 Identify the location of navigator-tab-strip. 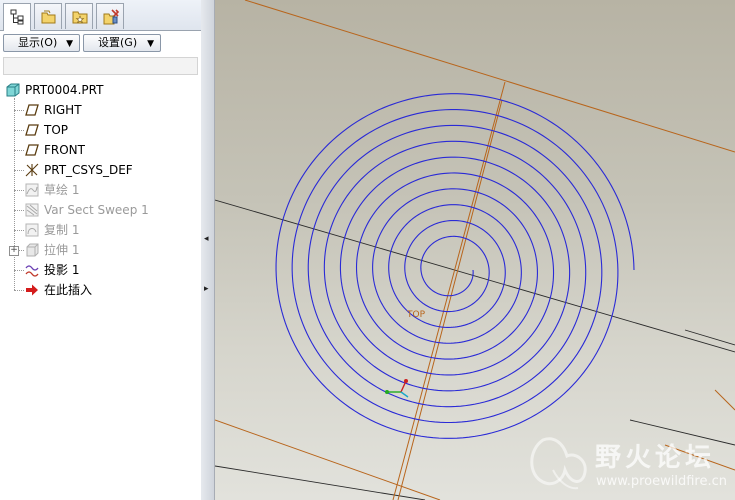
(100, 15).